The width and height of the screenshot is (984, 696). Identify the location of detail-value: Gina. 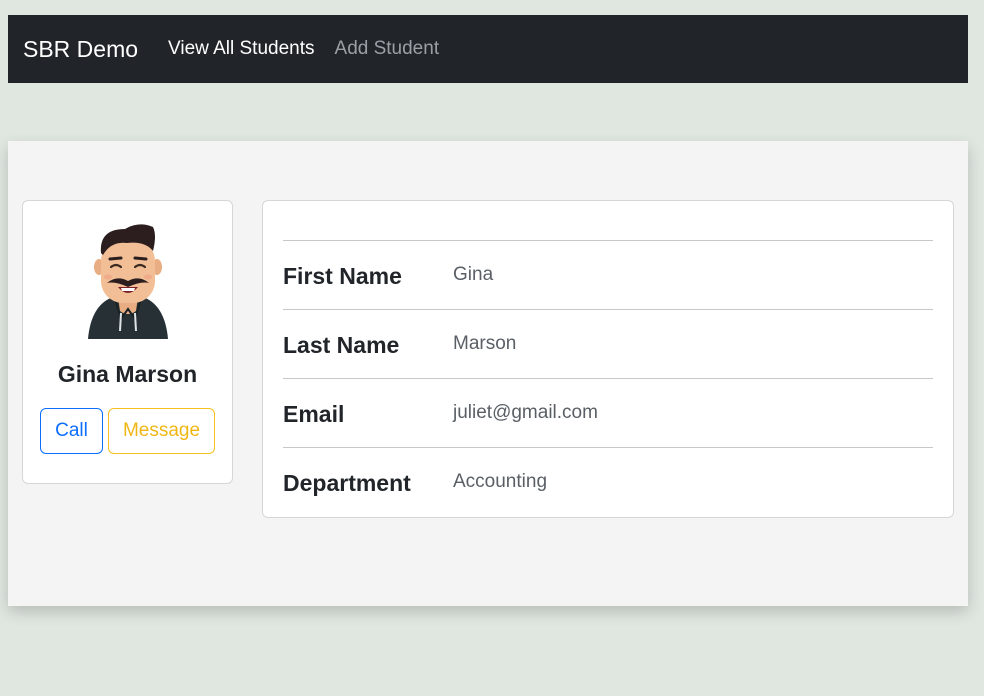
(473, 274).